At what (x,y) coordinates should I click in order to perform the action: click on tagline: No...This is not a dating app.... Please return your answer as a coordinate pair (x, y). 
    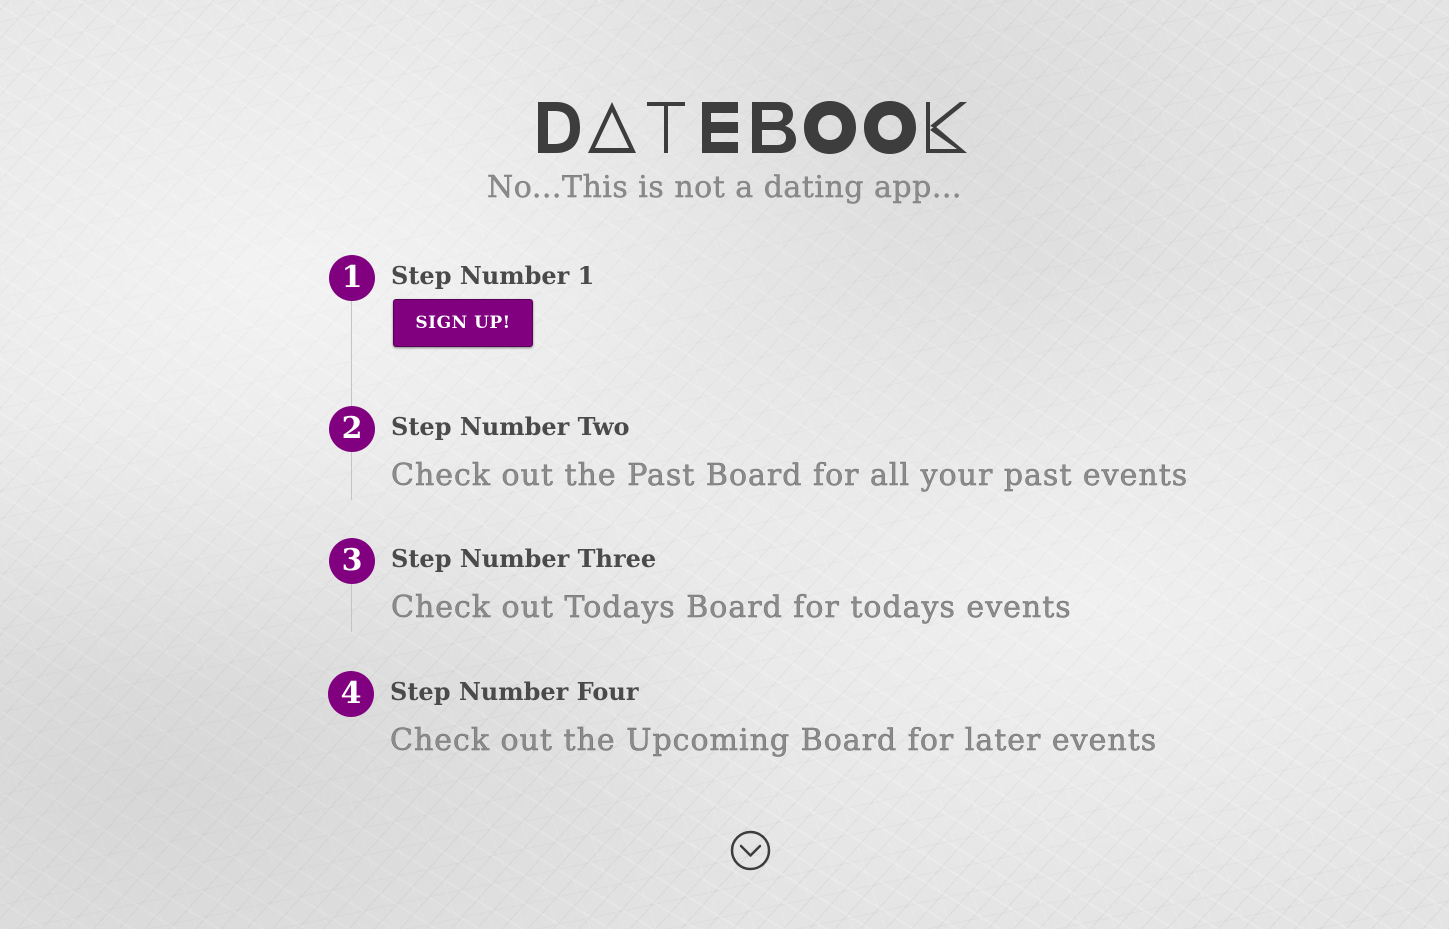
    Looking at the image, I should click on (724, 187).